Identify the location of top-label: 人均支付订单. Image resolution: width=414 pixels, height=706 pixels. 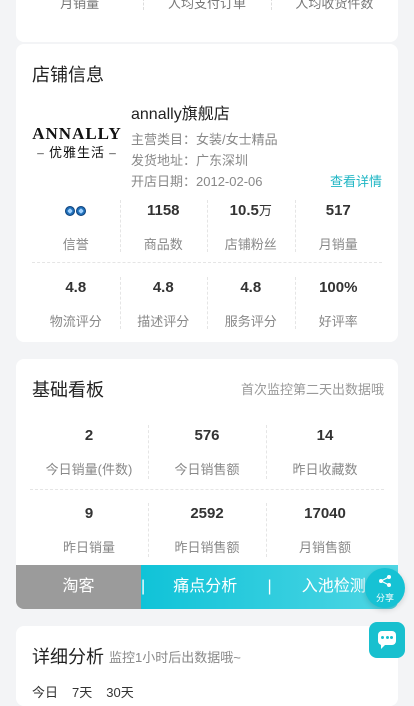
(206, 6).